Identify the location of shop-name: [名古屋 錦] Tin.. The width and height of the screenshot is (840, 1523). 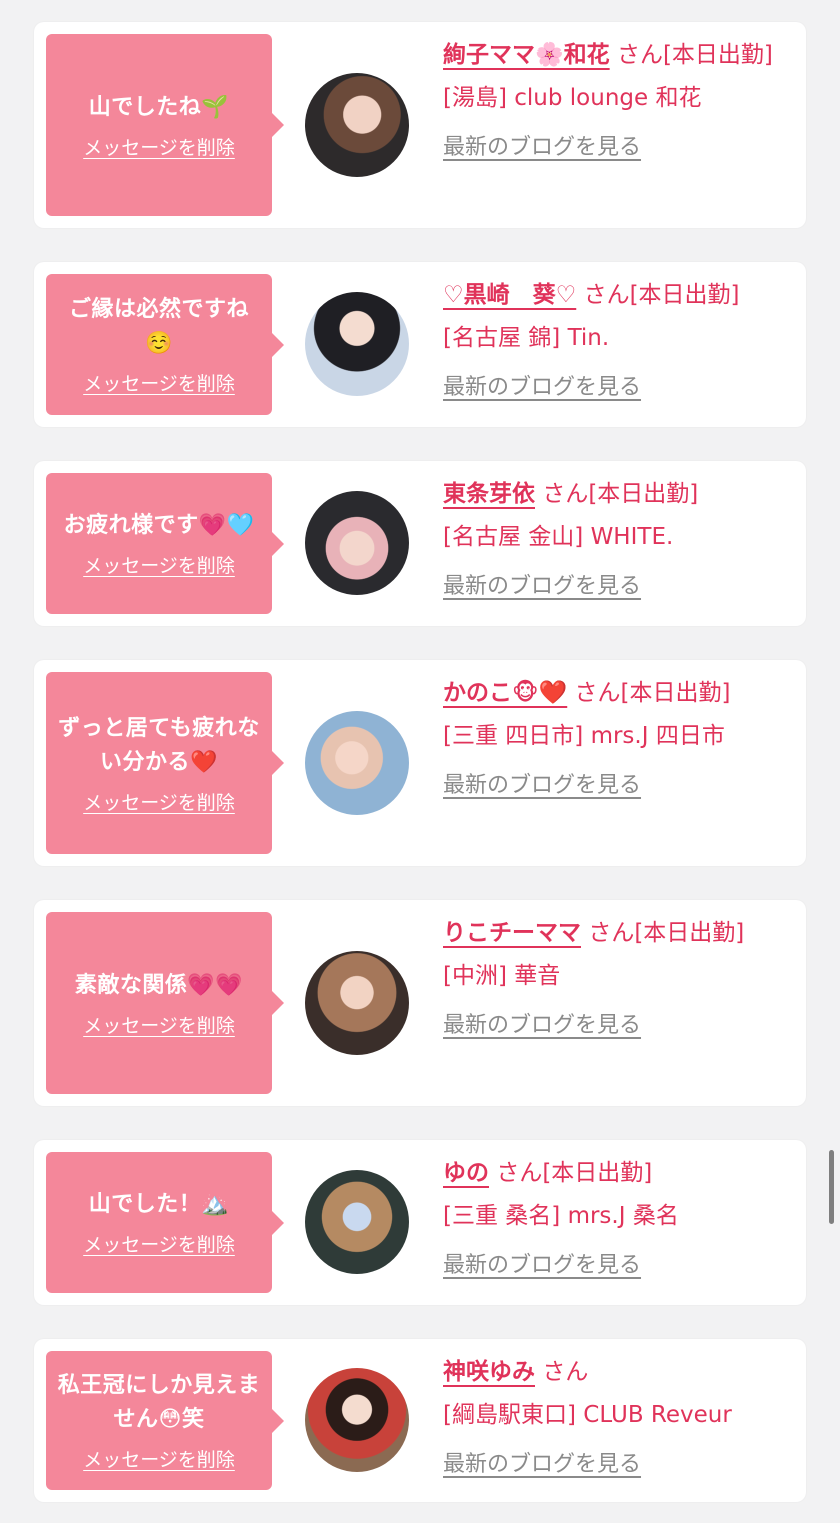
(526, 338).